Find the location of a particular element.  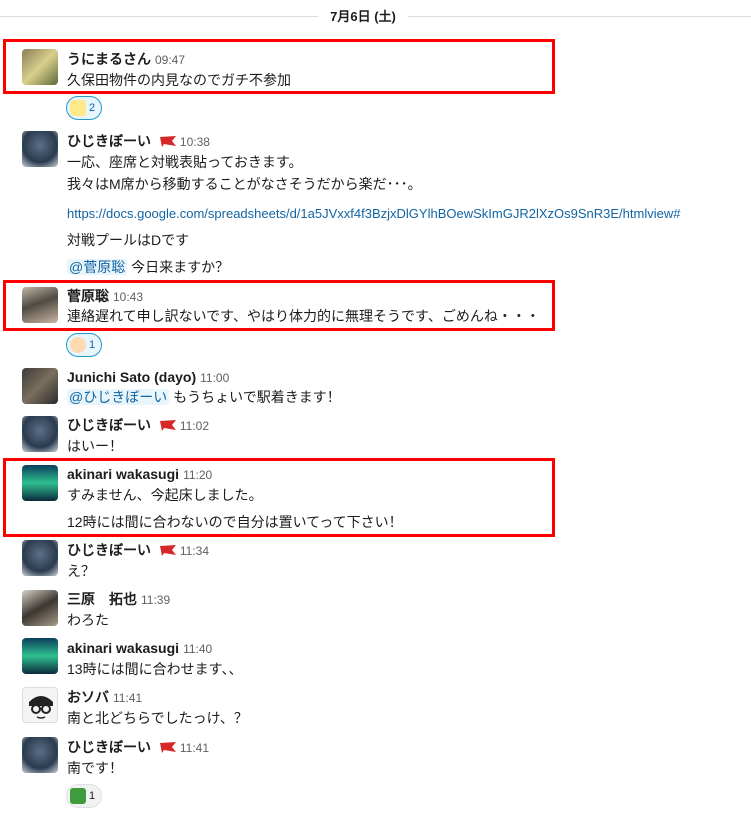

message-text: 久保田物件の内見なのでガチ不参加 is located at coordinates (179, 80).